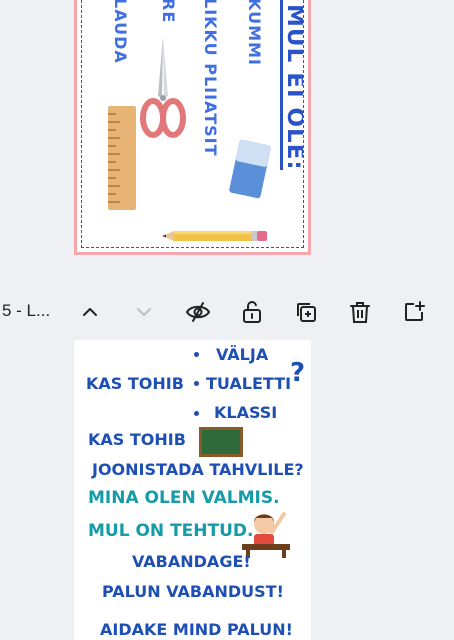 This screenshot has height=640, width=454. I want to click on item-text-eraser: KUMMI, so click(254, 33).